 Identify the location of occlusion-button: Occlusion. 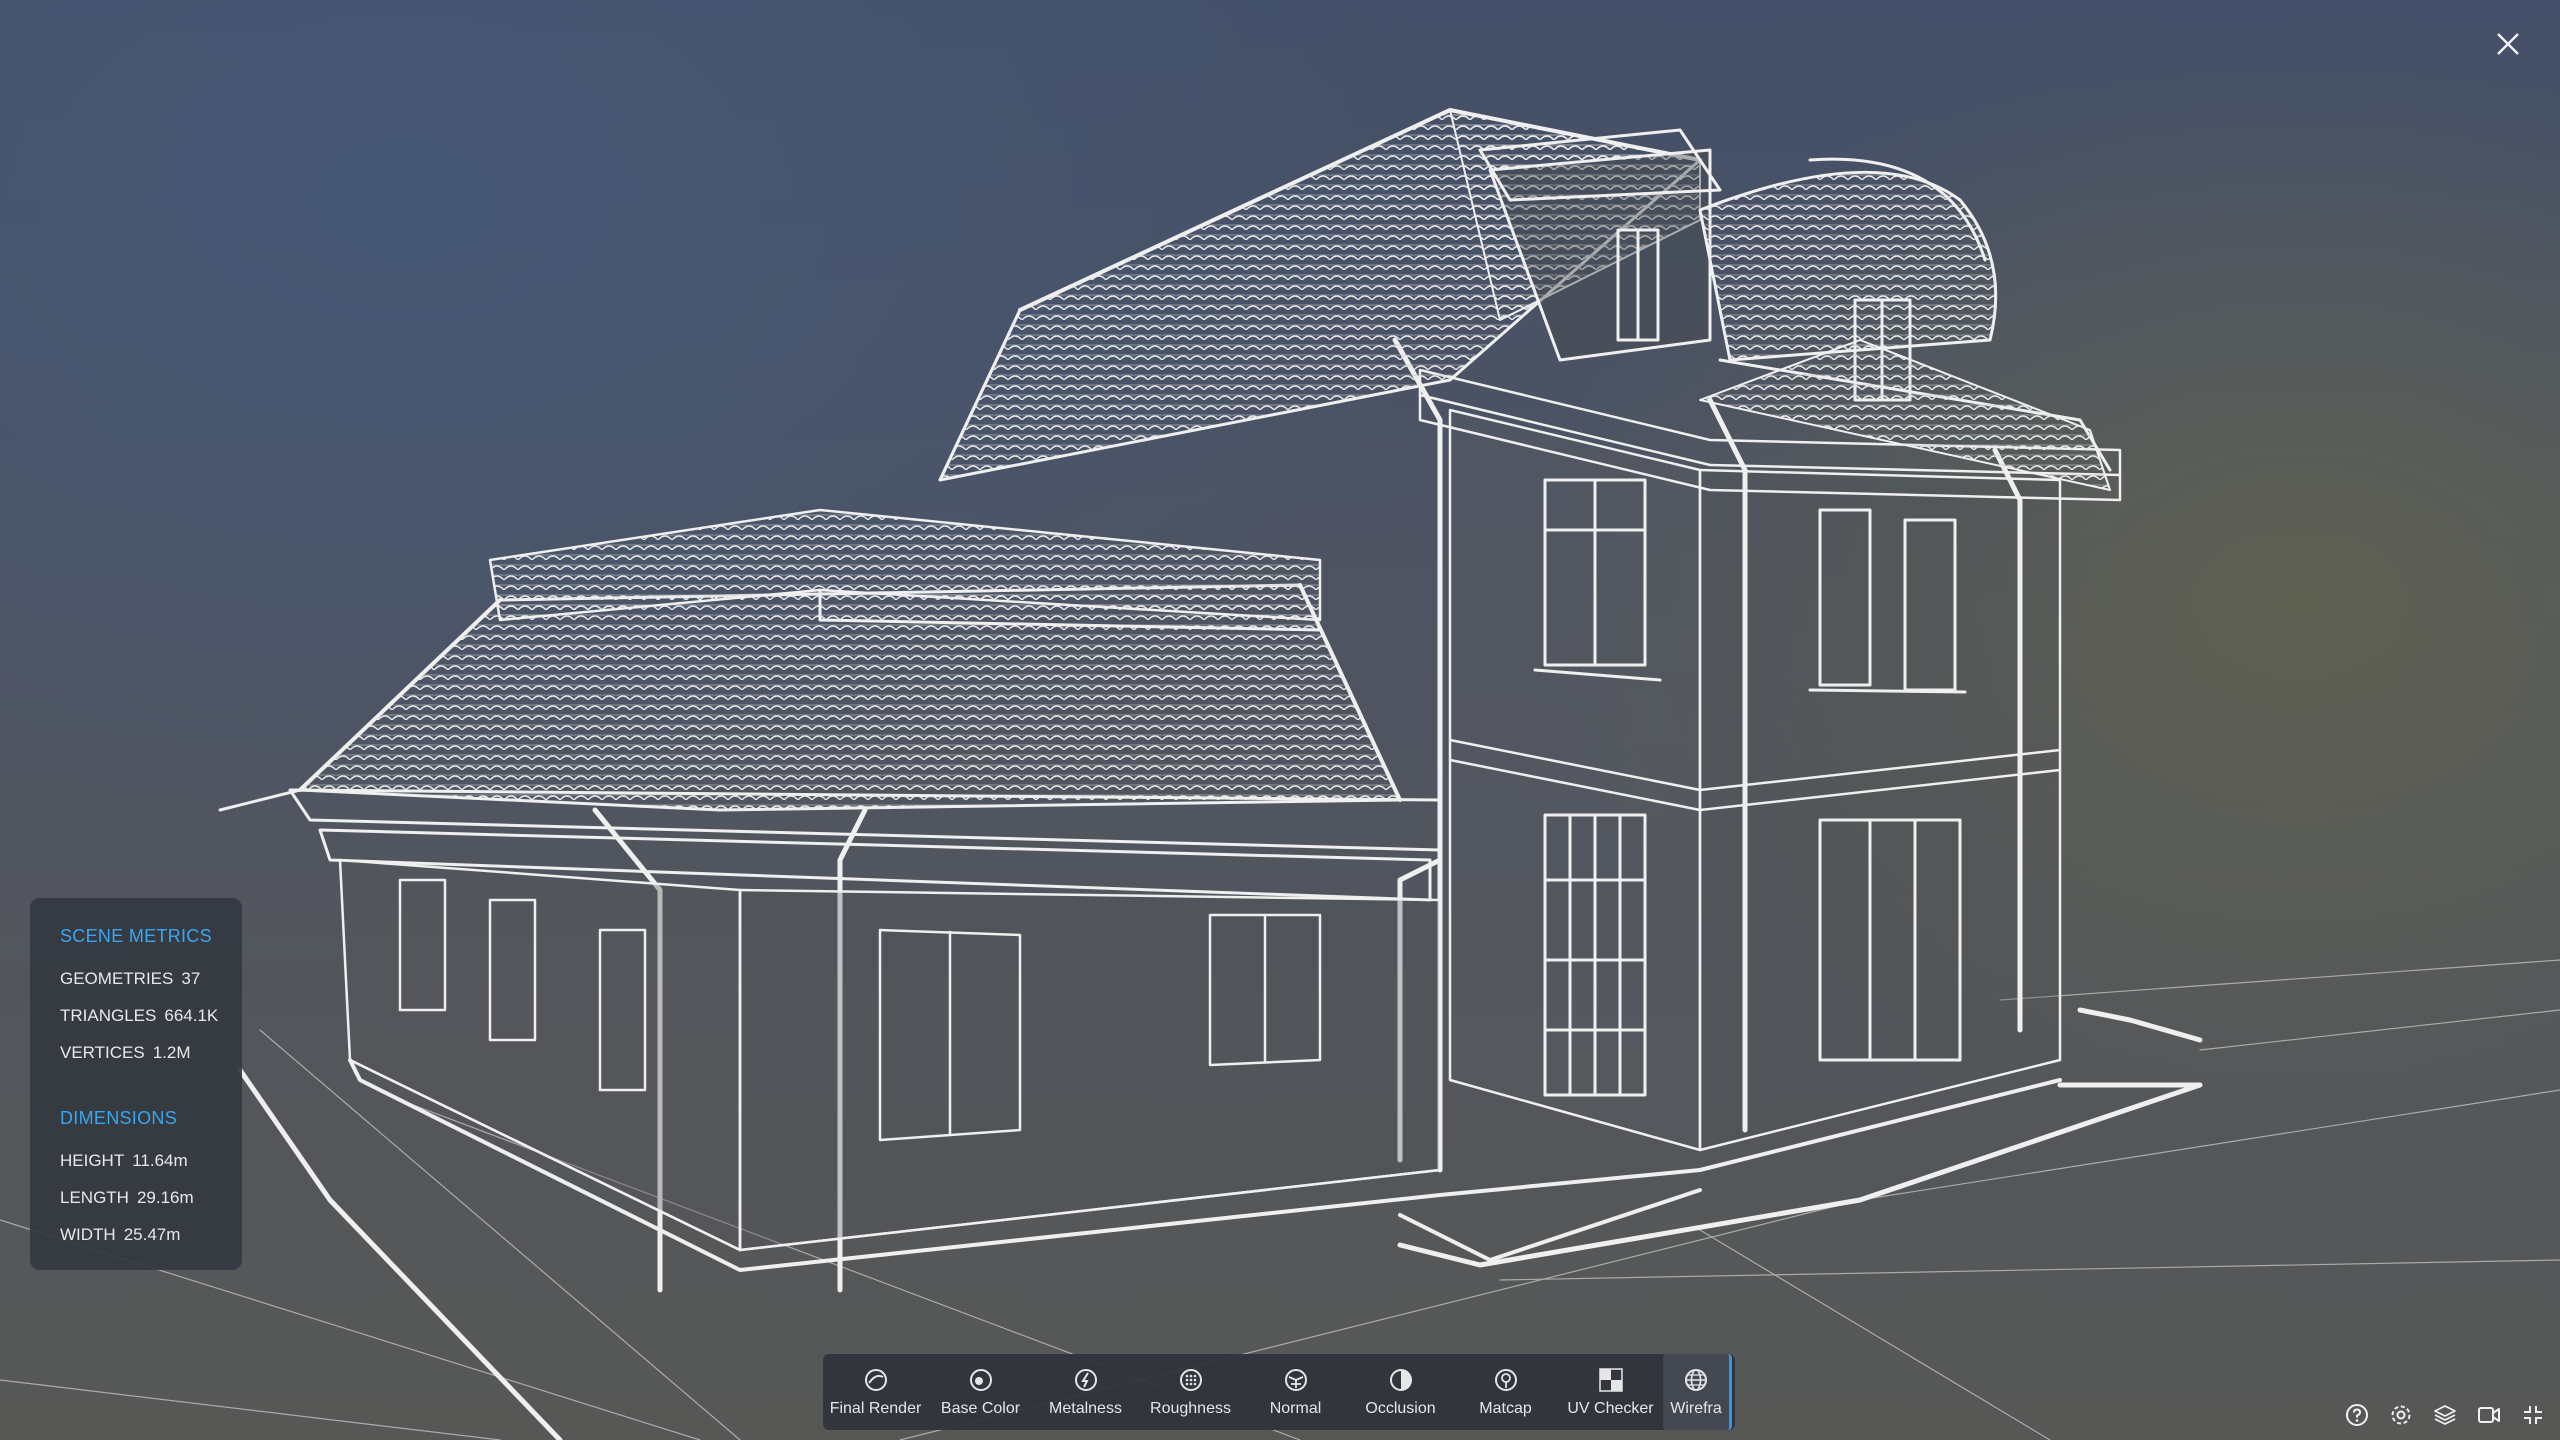
(1400, 1392).